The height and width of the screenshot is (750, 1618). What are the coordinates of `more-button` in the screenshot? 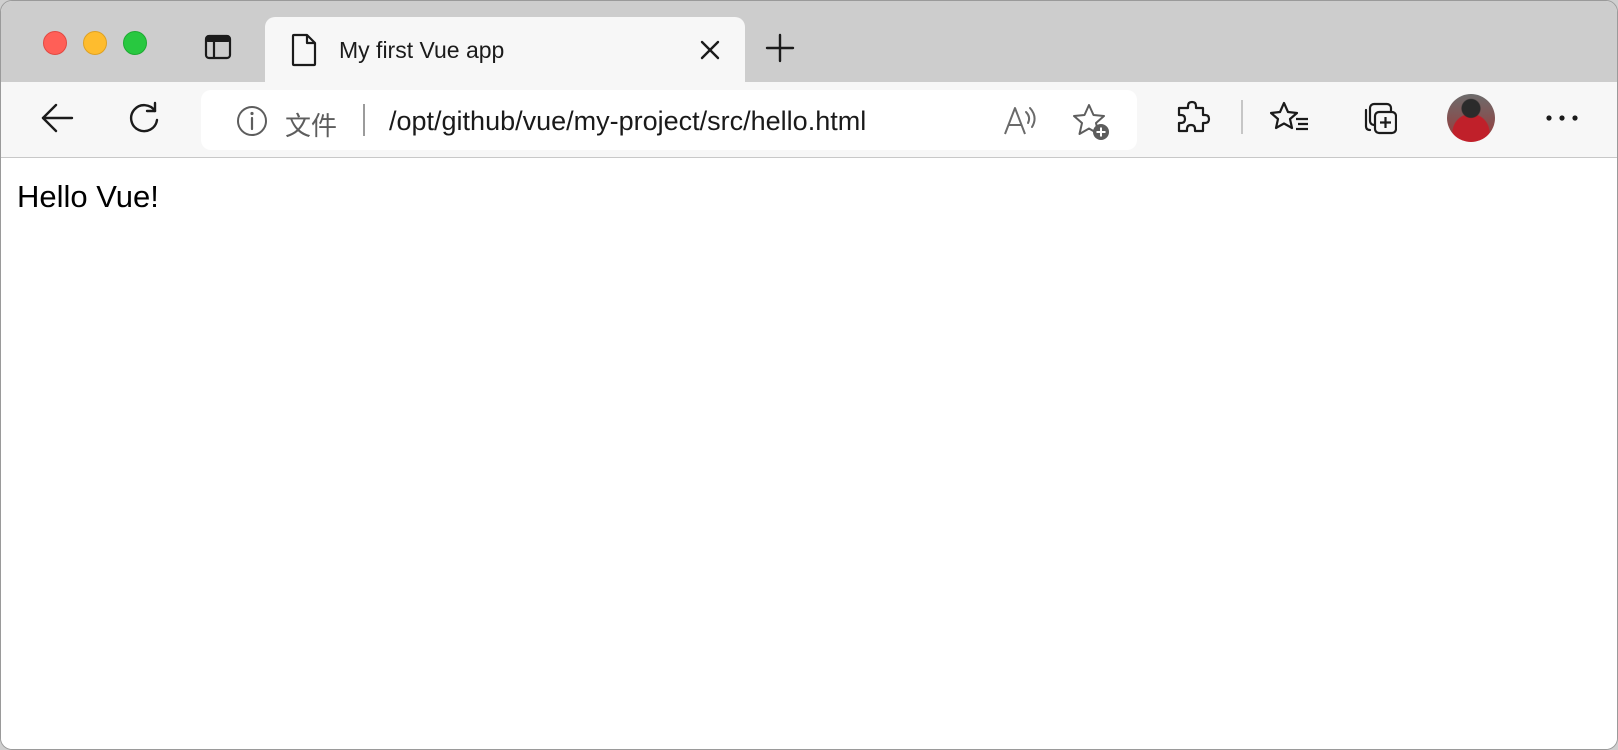 It's located at (1562, 118).